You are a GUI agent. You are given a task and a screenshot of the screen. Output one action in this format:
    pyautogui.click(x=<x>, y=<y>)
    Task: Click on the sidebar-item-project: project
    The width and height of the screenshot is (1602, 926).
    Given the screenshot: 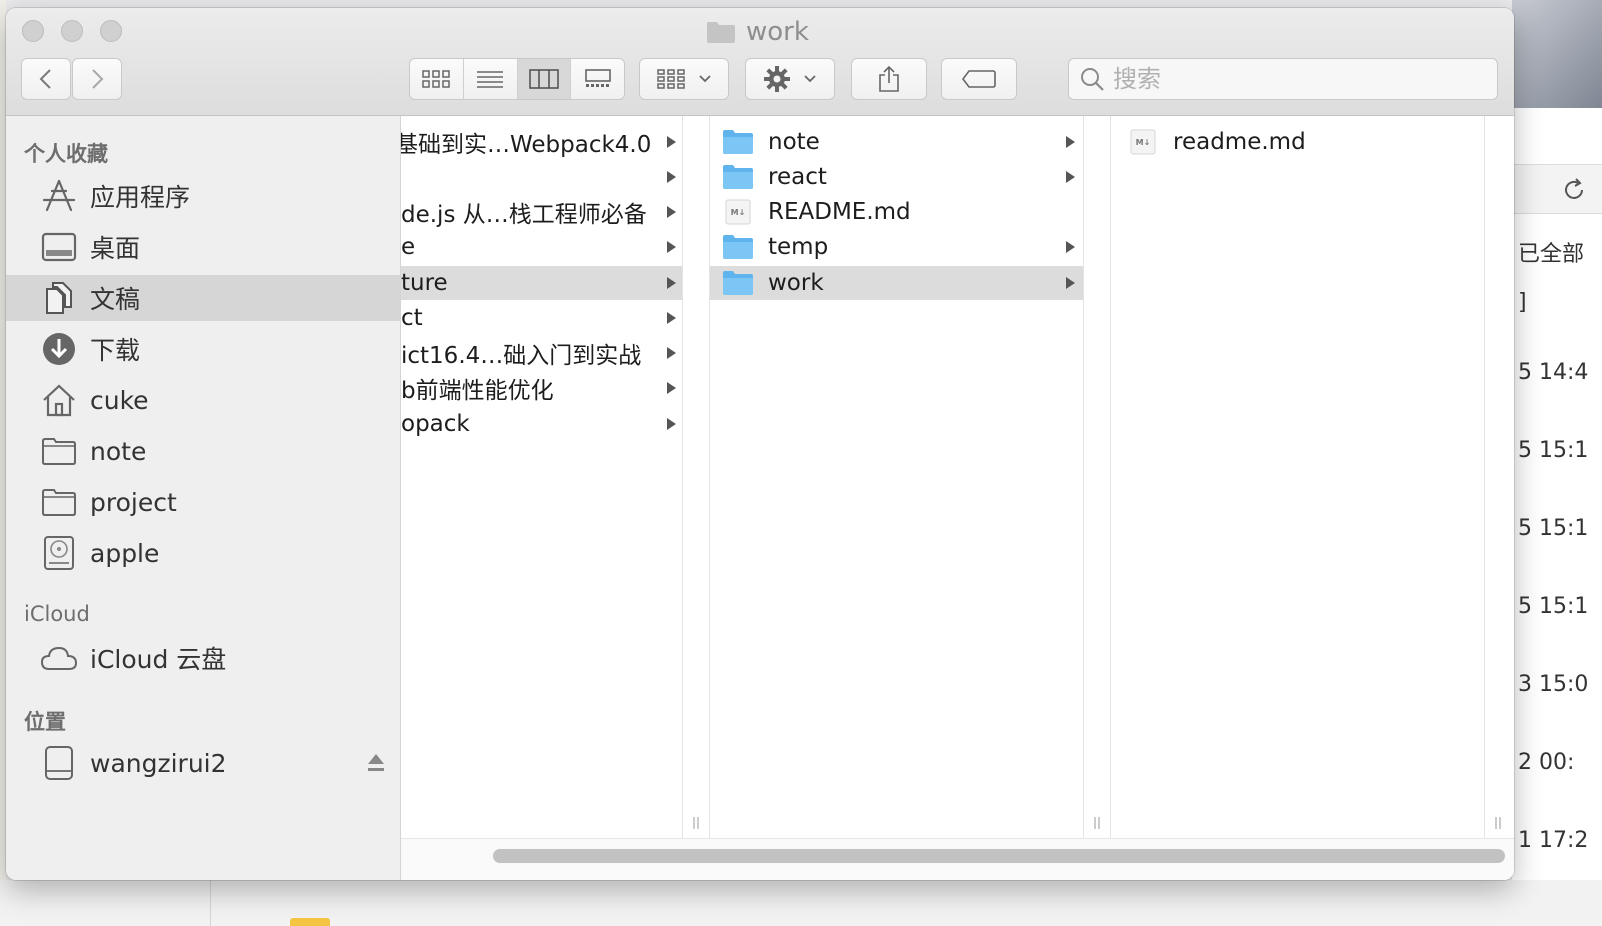 What is the action you would take?
    pyautogui.click(x=203, y=502)
    